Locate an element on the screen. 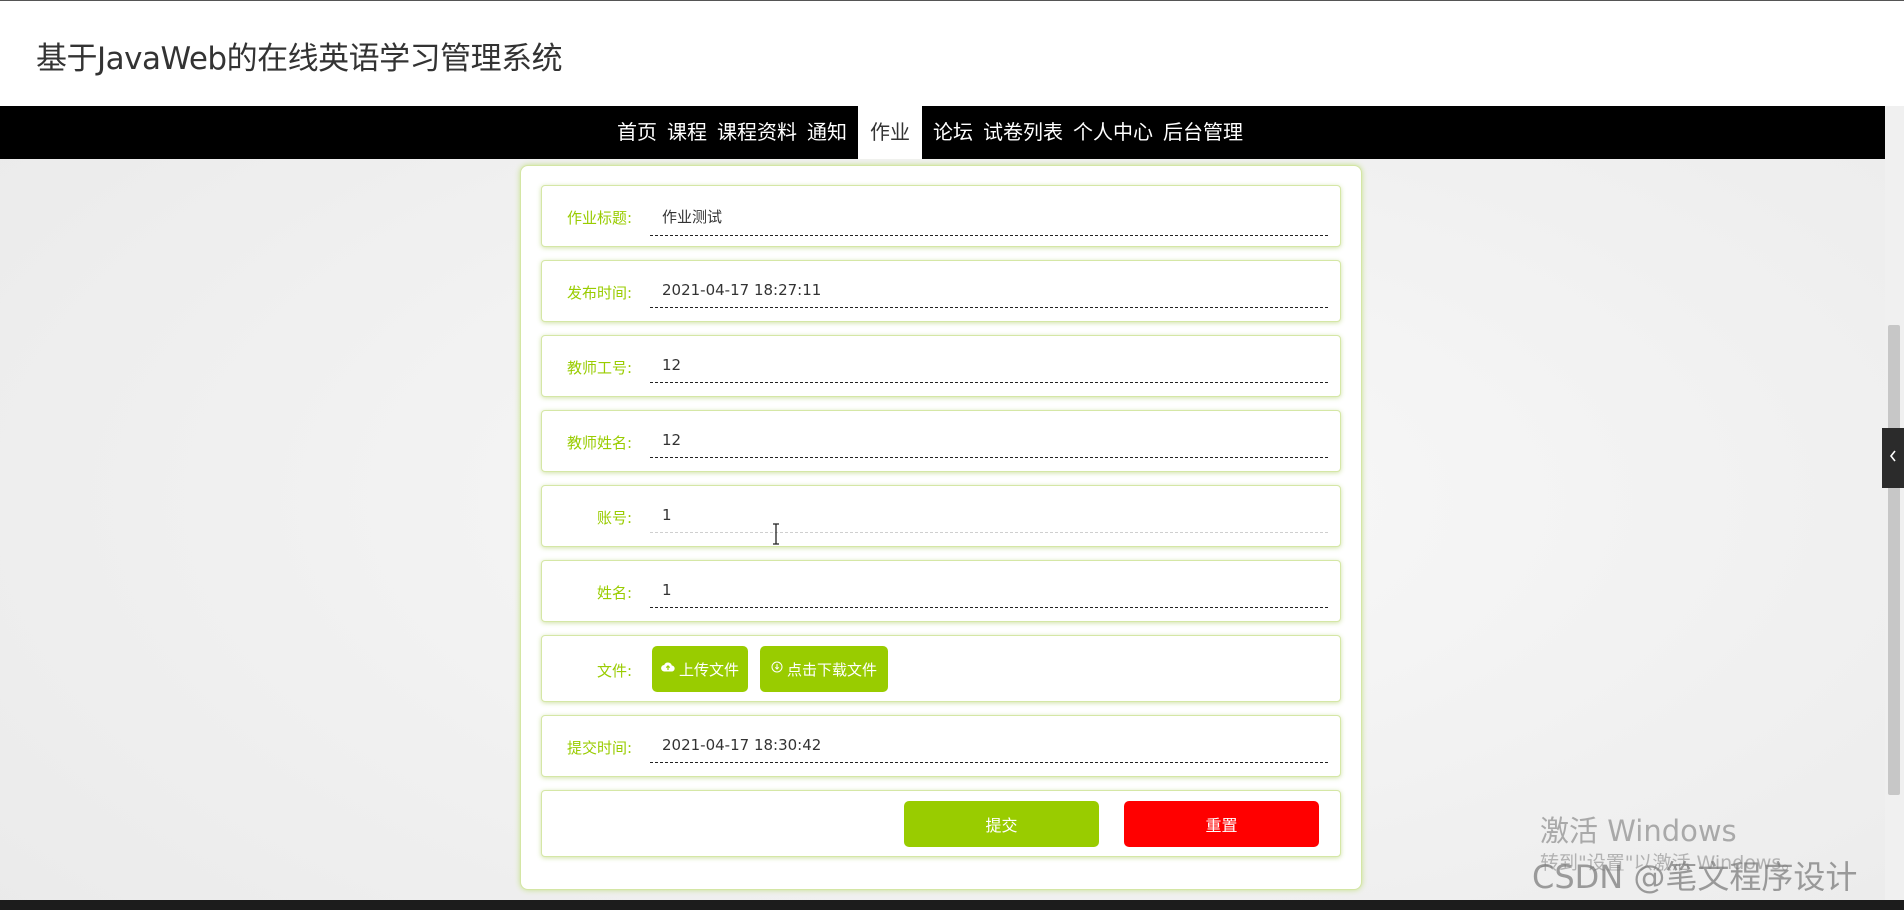 This screenshot has width=1904, height=910. field-label-teacher-id: 教师工号: is located at coordinates (599, 368).